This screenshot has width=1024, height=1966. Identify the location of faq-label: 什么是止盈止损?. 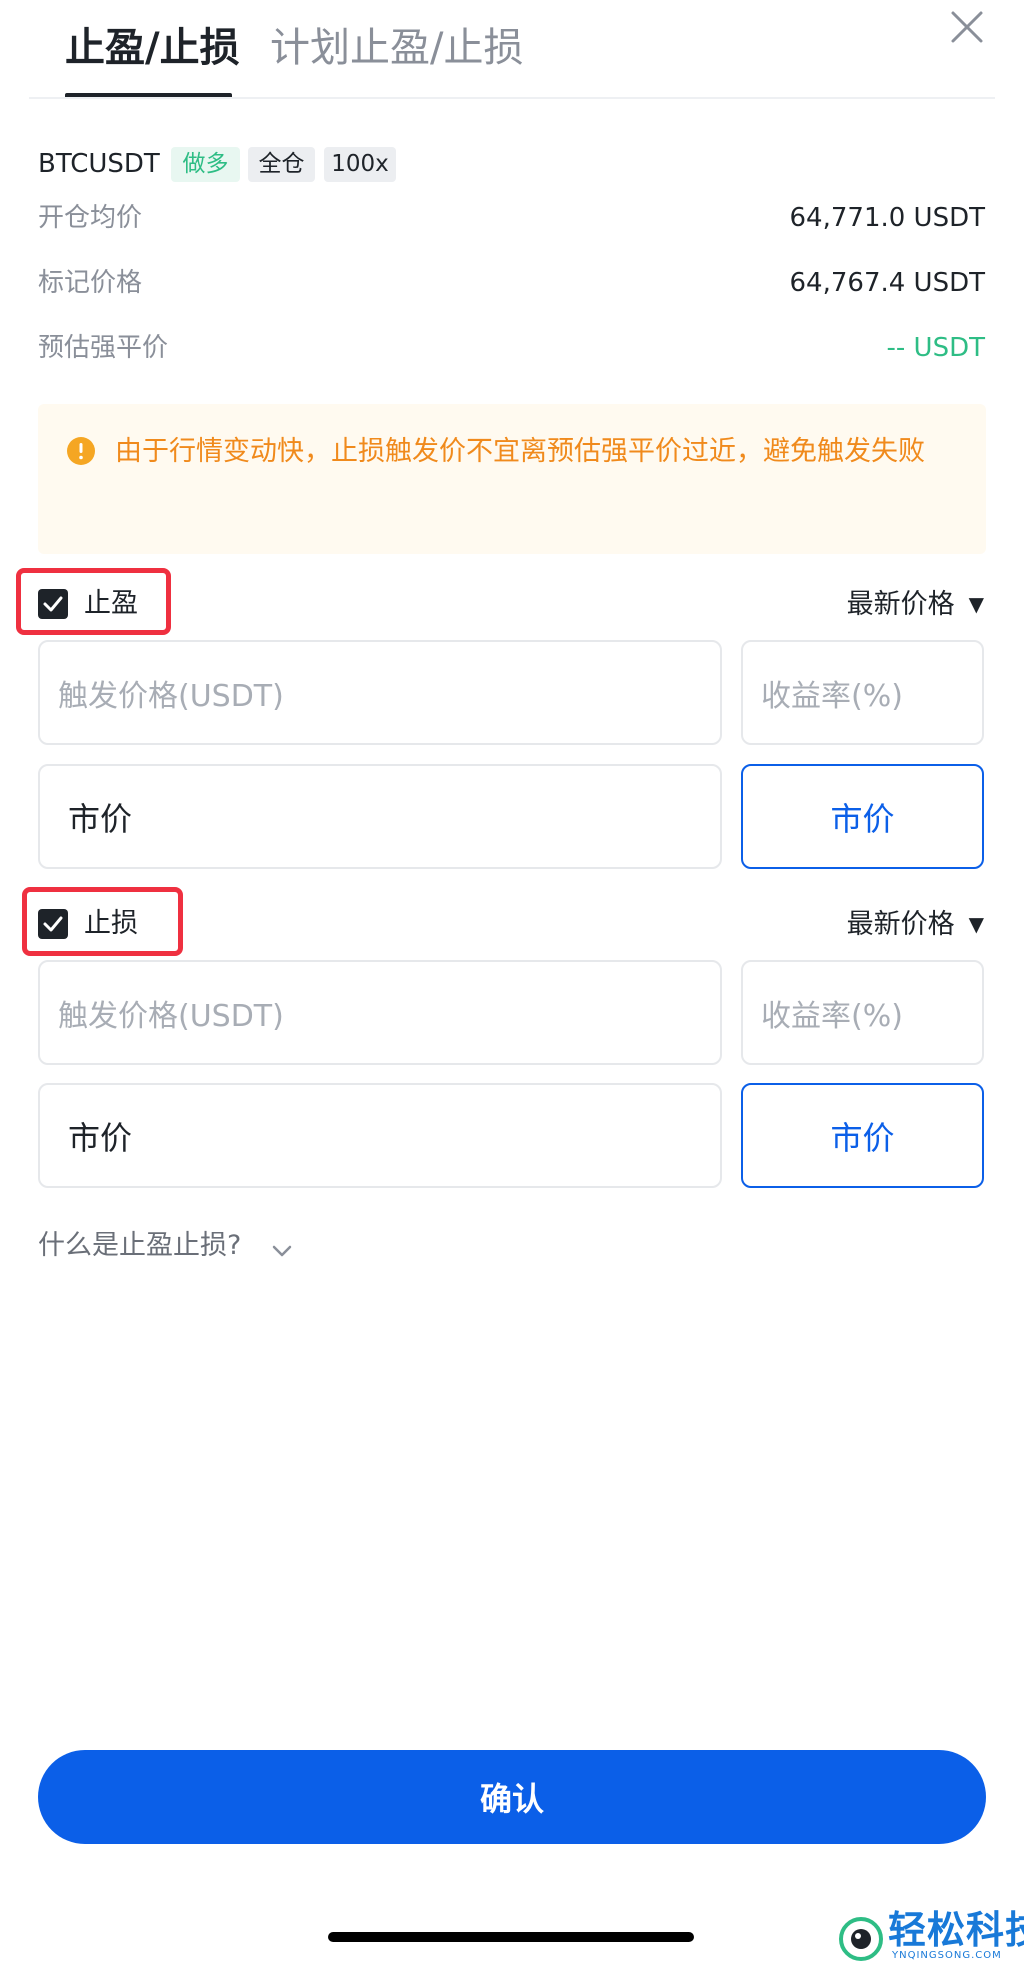
(140, 1245).